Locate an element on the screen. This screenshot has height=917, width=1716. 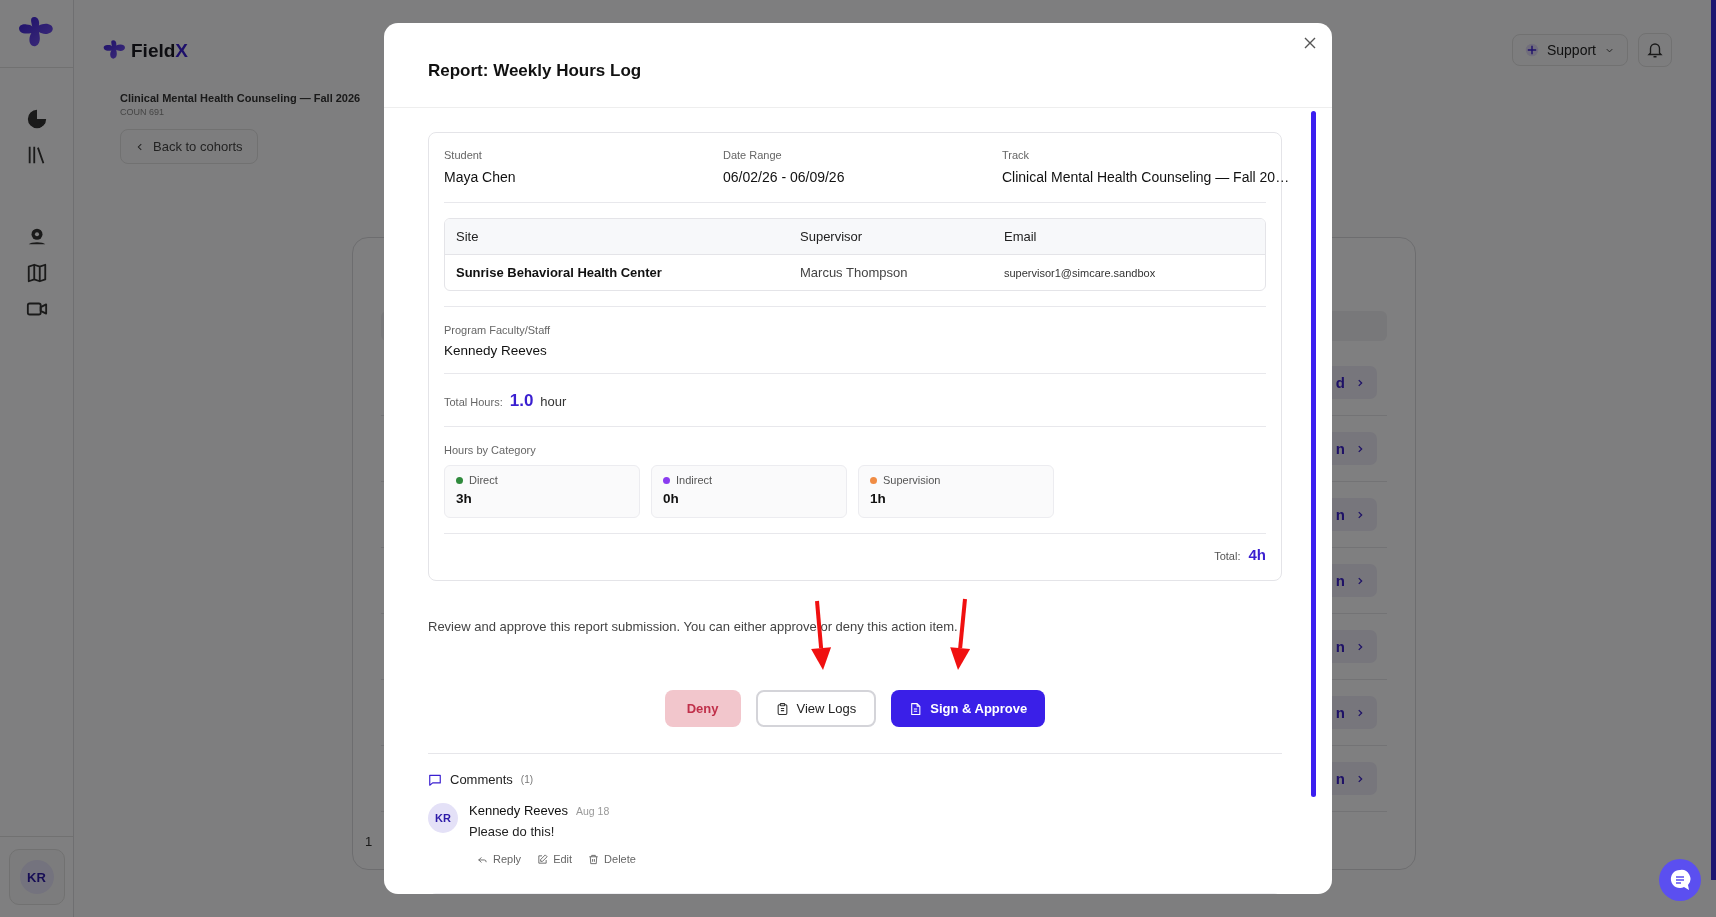
category-value: 1h is located at coordinates (878, 498).